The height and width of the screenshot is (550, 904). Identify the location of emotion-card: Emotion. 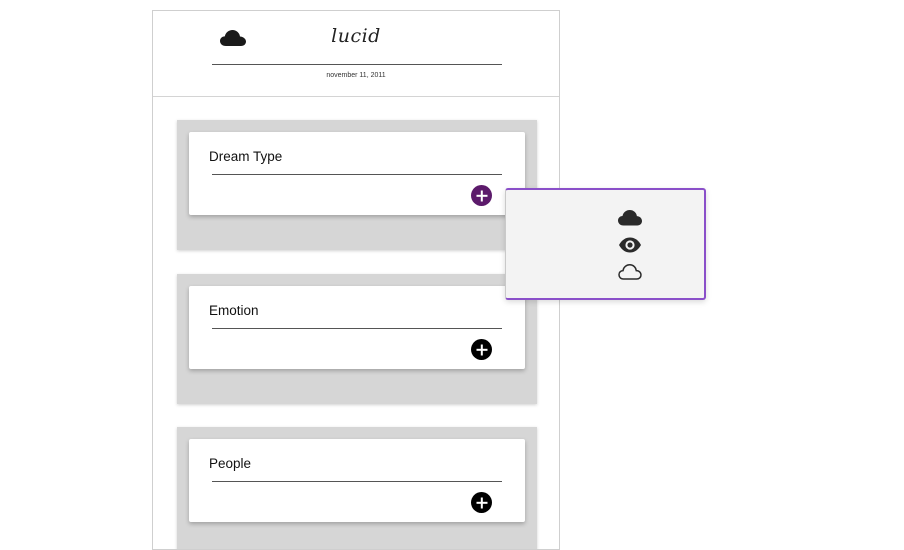
(357, 327).